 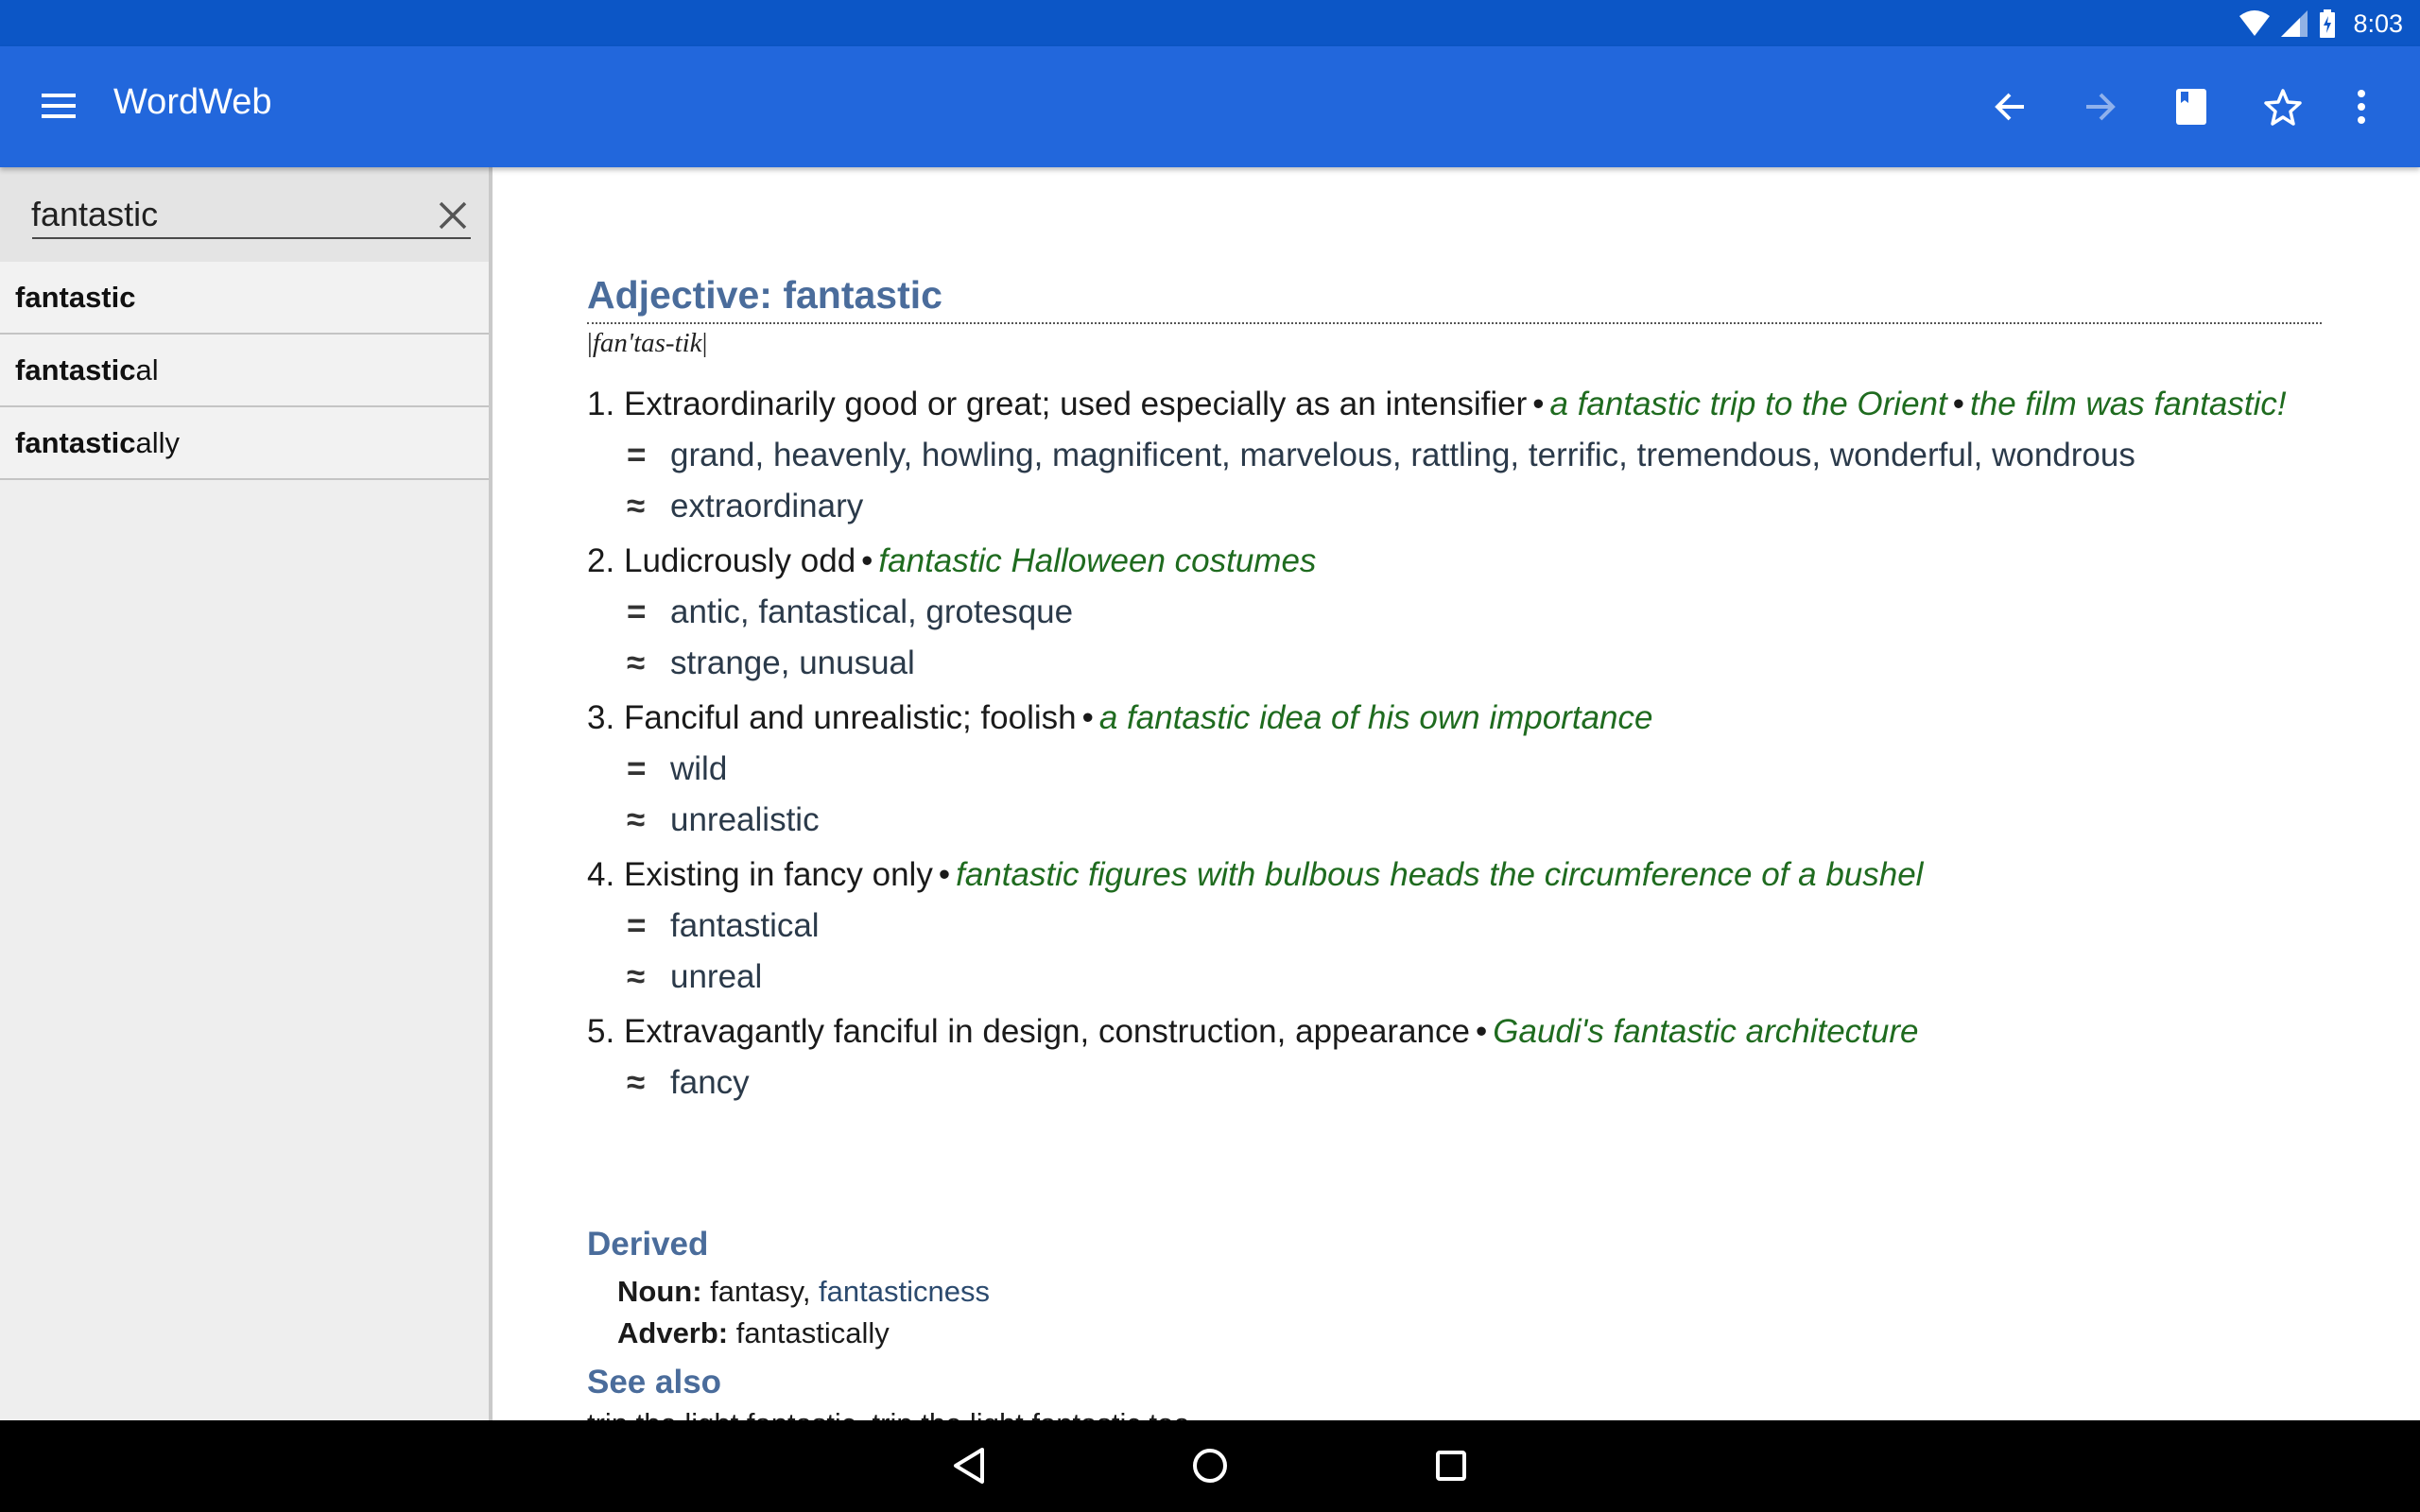 What do you see at coordinates (745, 926) in the screenshot?
I see `synonym-list: fantastical` at bounding box center [745, 926].